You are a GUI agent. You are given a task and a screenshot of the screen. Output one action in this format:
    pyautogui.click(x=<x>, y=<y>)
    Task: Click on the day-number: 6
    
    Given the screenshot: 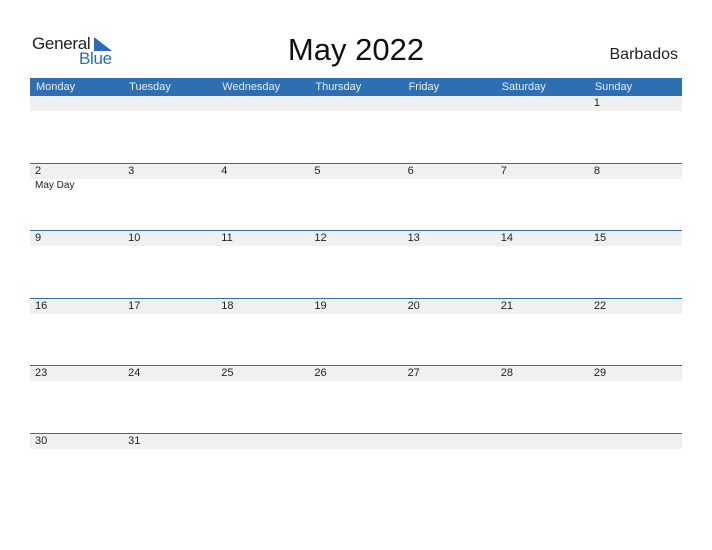 What is the action you would take?
    pyautogui.click(x=410, y=170)
    